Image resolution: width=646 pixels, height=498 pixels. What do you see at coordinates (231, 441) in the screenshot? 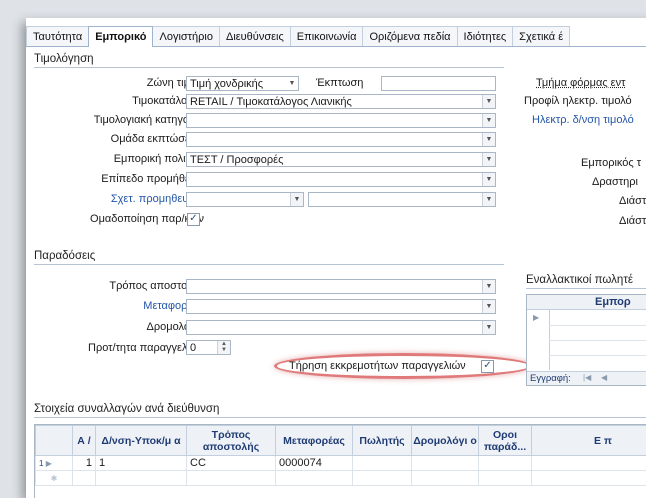
I see `column-header: Τρόπος αποστολής` at bounding box center [231, 441].